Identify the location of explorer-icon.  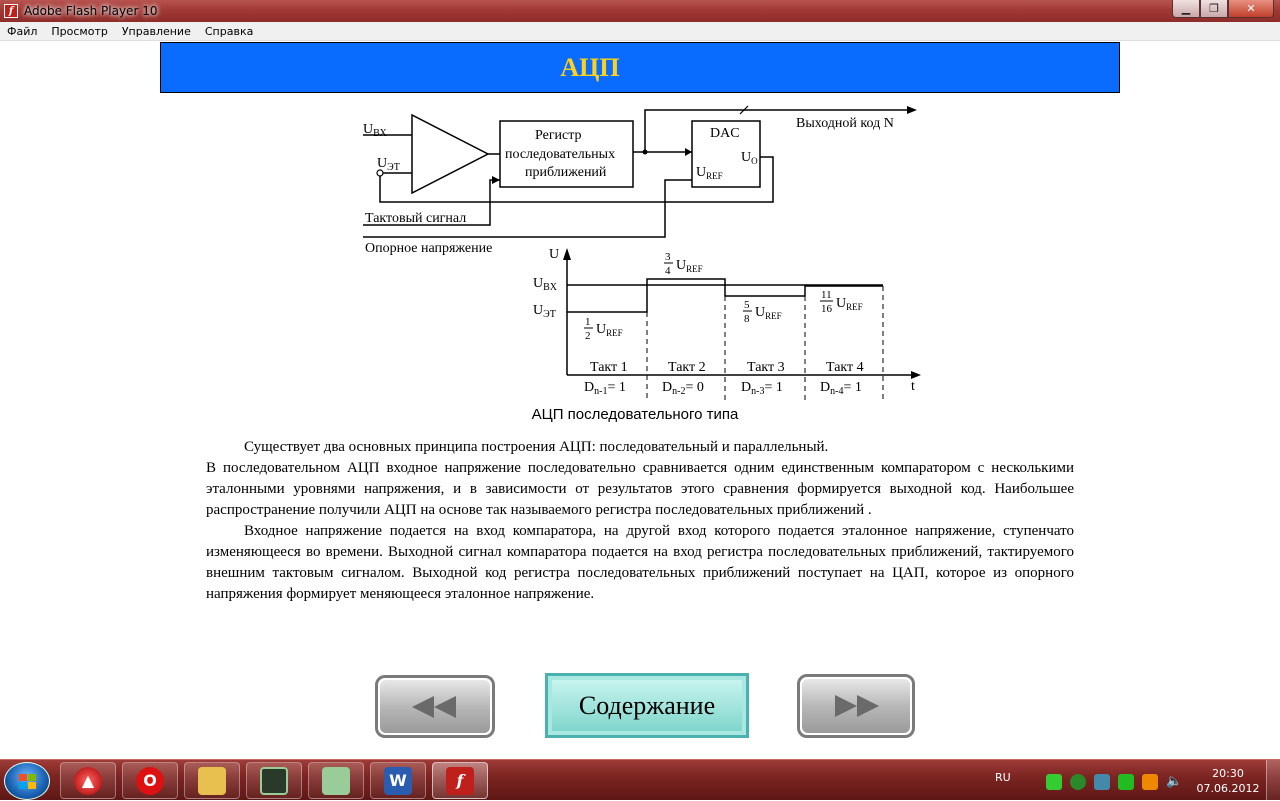
(212, 780).